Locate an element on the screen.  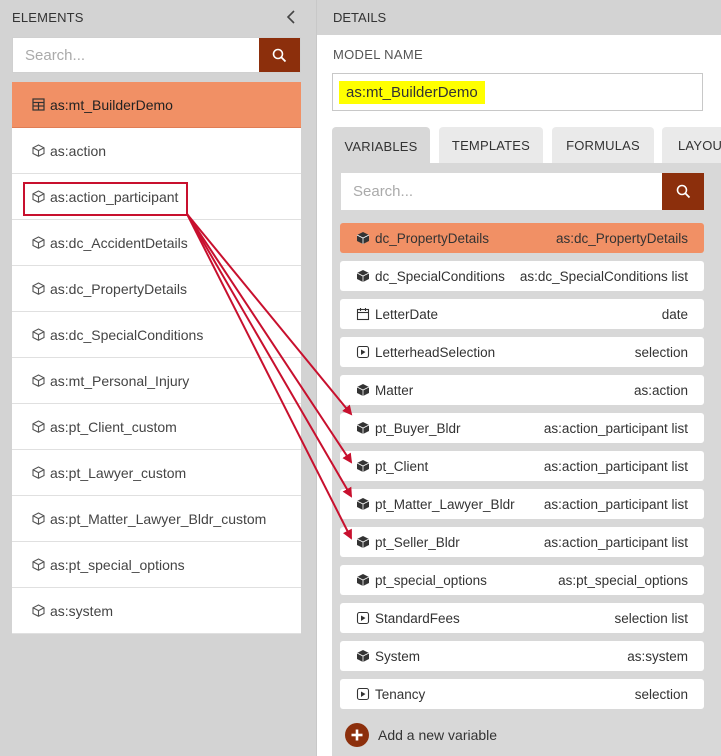
element-label: as:system is located at coordinates (82, 610).